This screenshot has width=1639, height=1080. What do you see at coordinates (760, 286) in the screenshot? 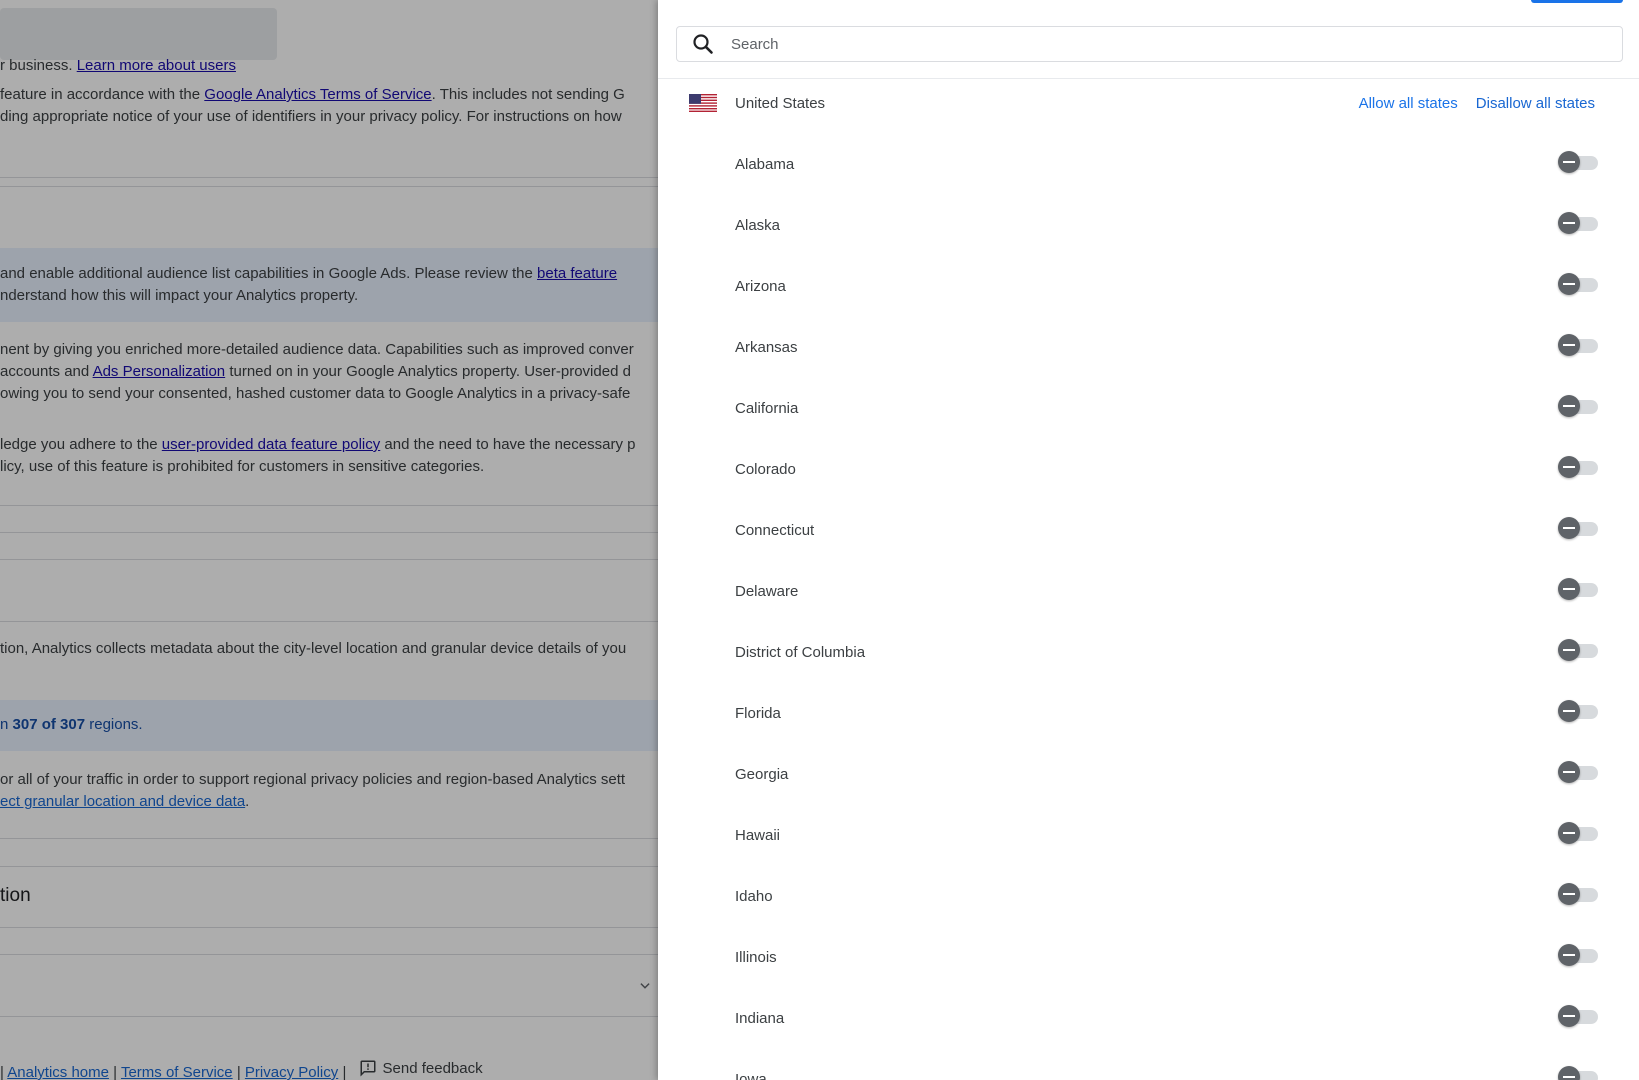
I see `state-name: Arizona` at bounding box center [760, 286].